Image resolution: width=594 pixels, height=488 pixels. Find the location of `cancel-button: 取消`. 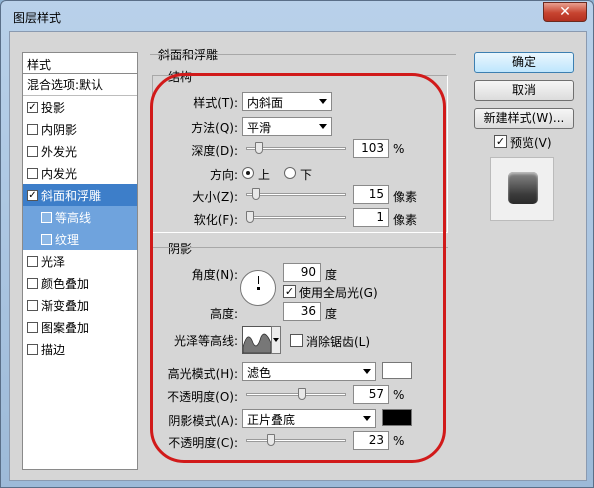

cancel-button: 取消 is located at coordinates (524, 90).